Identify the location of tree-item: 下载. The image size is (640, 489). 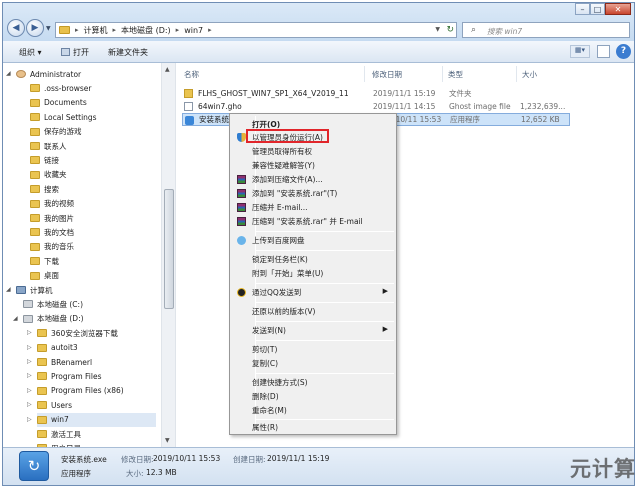
(93, 261).